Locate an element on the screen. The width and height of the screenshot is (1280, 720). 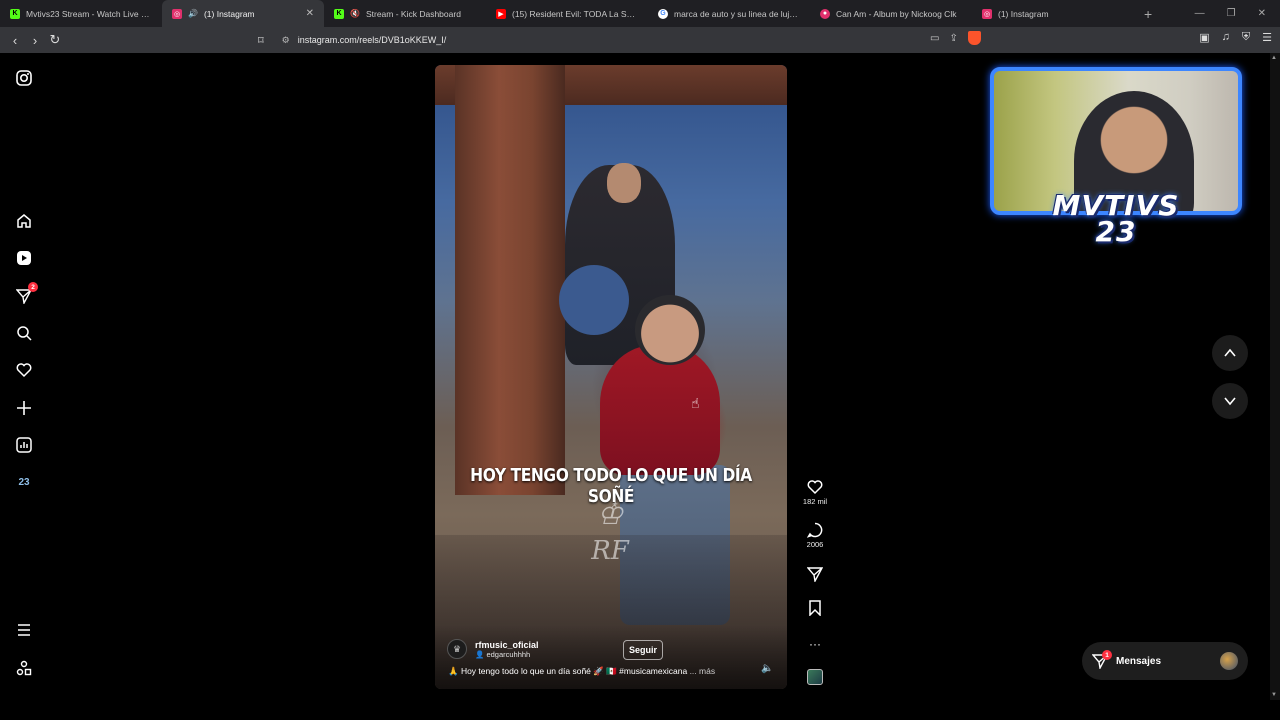
profile-avatar: 23 is located at coordinates (24, 482).